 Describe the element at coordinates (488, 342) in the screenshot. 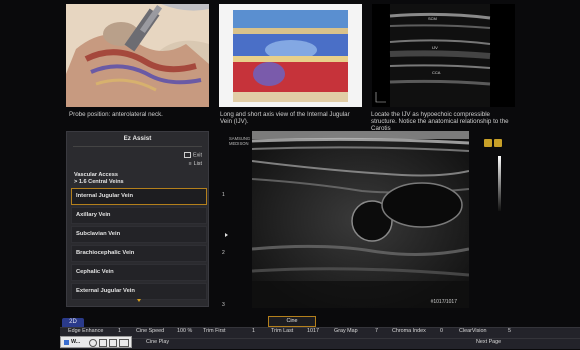

I see `next-page-button: Next Page` at that location.